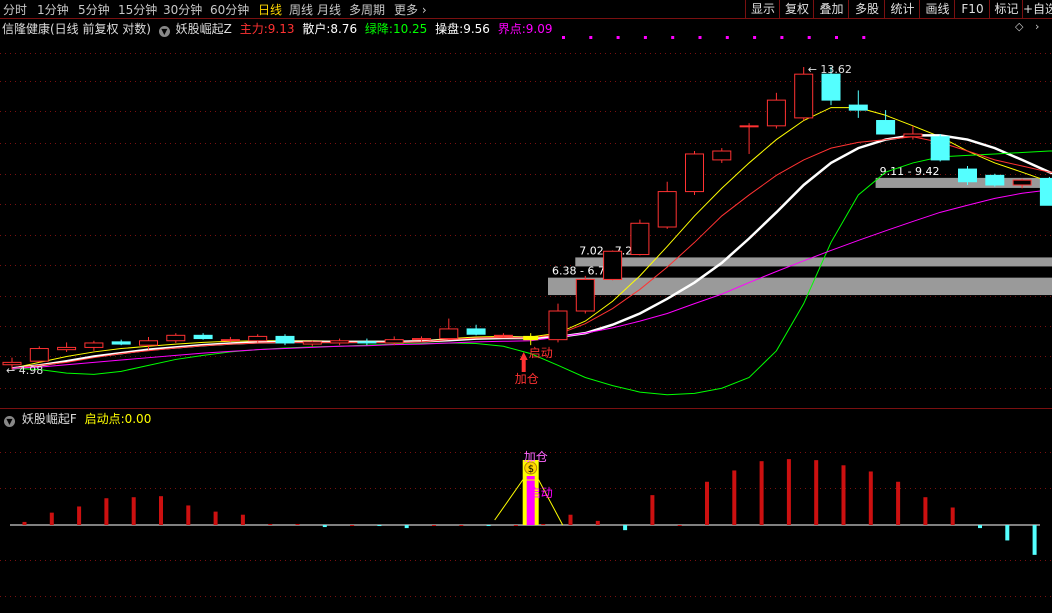  Describe the element at coordinates (541, 493) in the screenshot. I see `sub-start-label: 启动` at that location.